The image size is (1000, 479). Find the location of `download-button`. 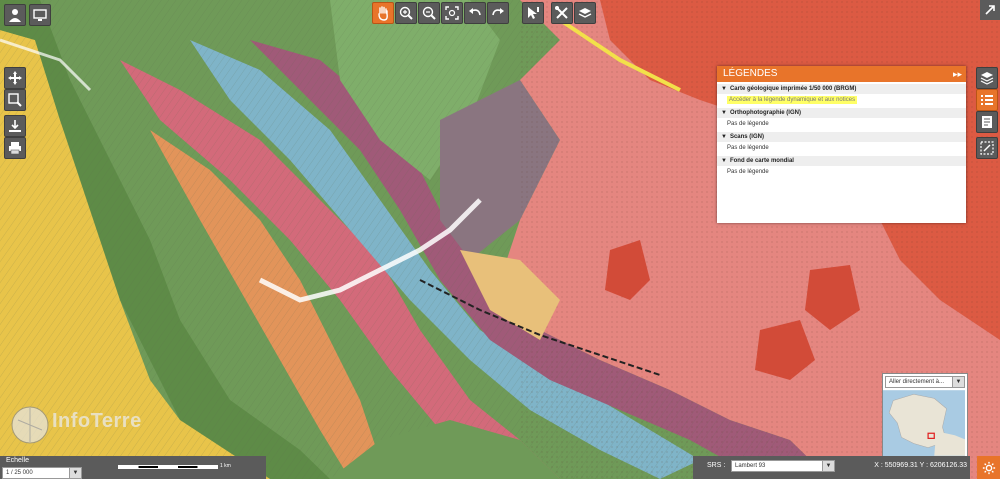

download-button is located at coordinates (15, 126).